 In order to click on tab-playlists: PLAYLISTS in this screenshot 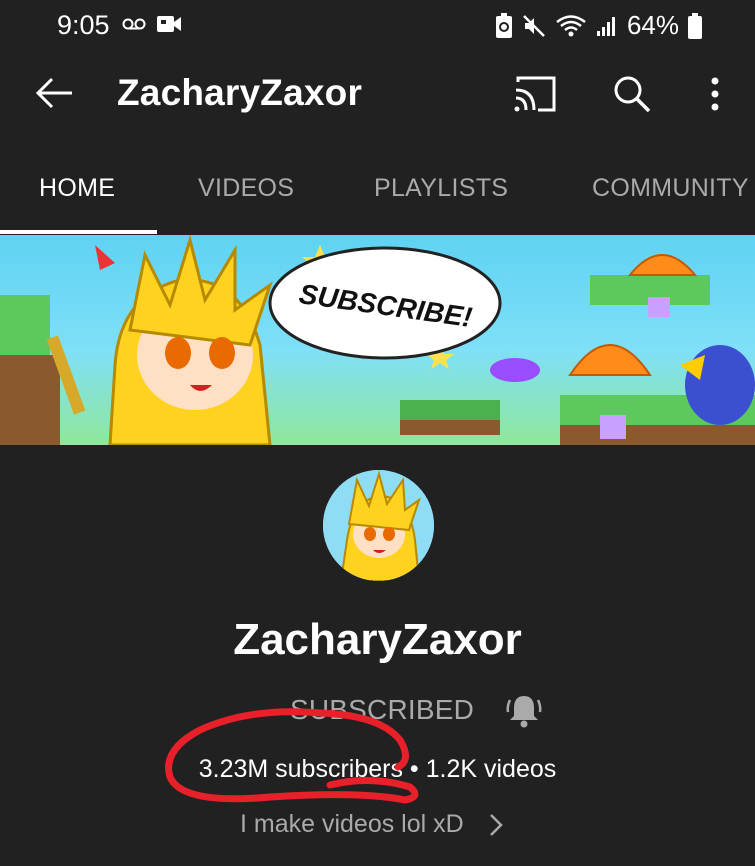, I will do `click(441, 188)`.